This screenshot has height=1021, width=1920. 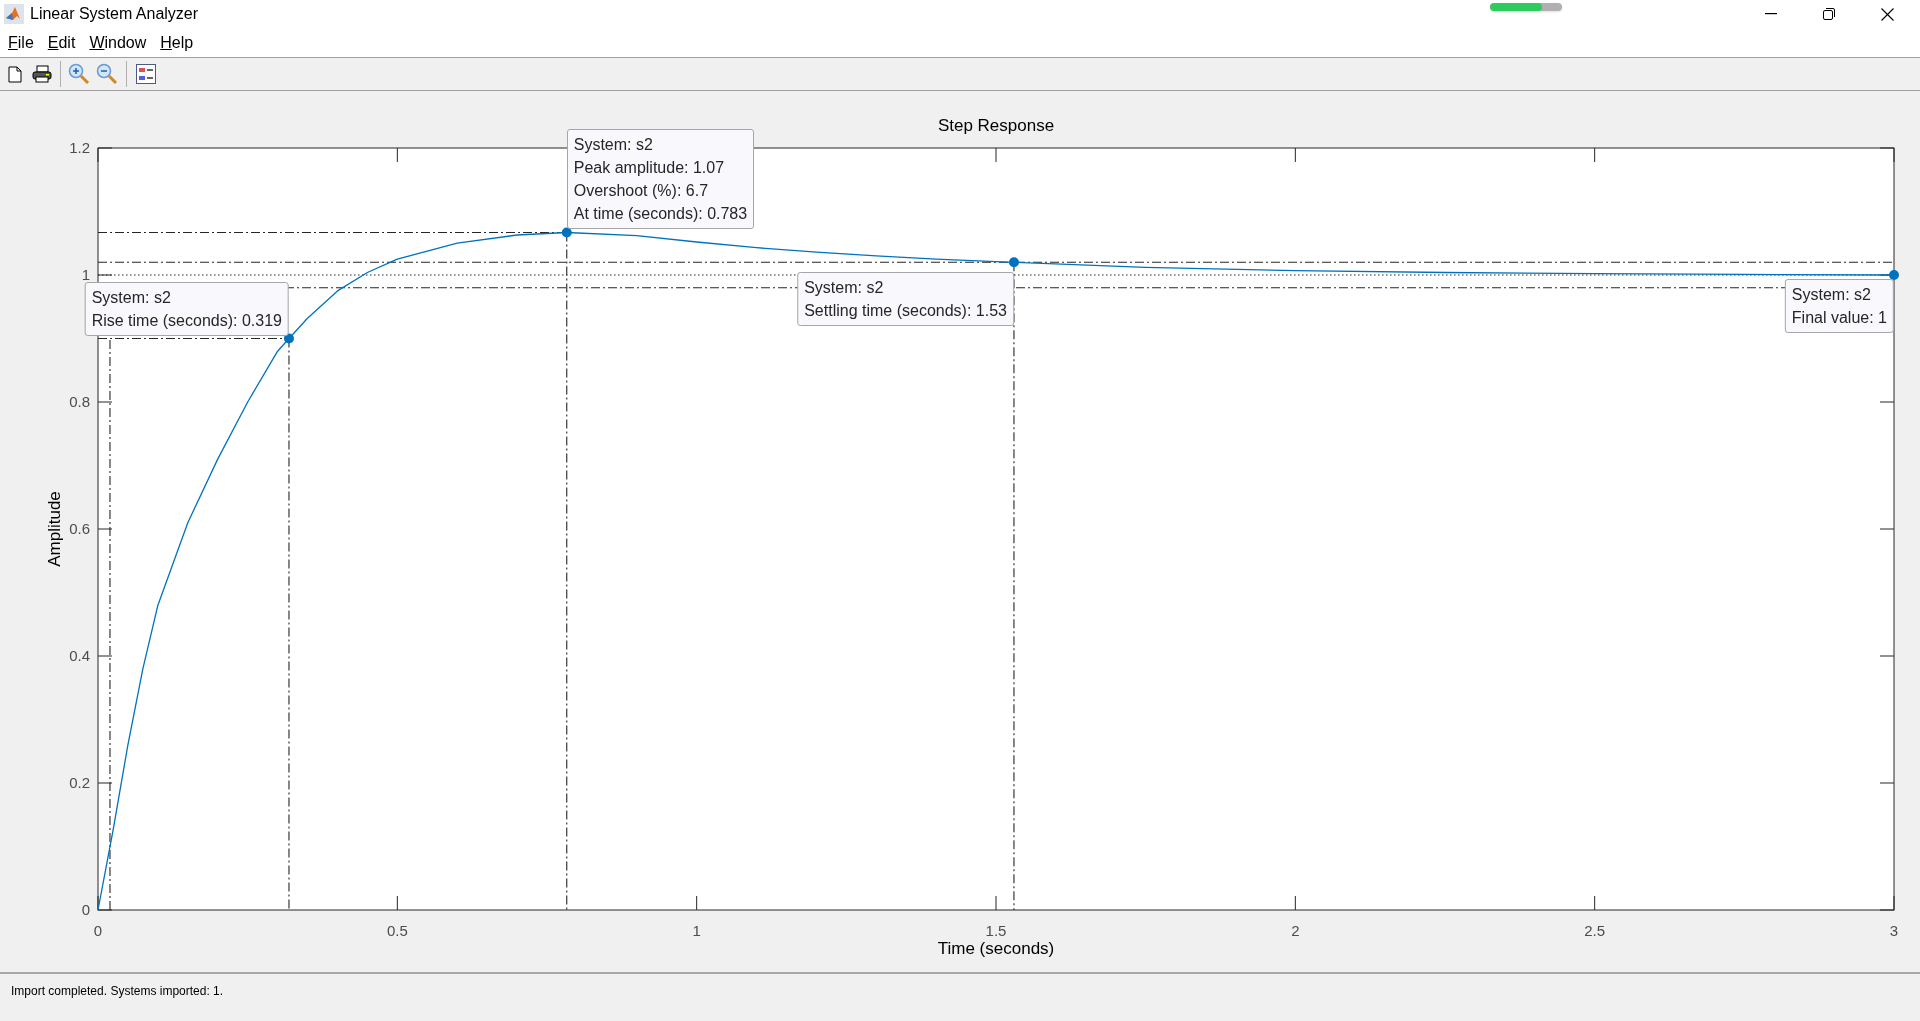 I want to click on tick-label: 1.5, so click(x=996, y=930).